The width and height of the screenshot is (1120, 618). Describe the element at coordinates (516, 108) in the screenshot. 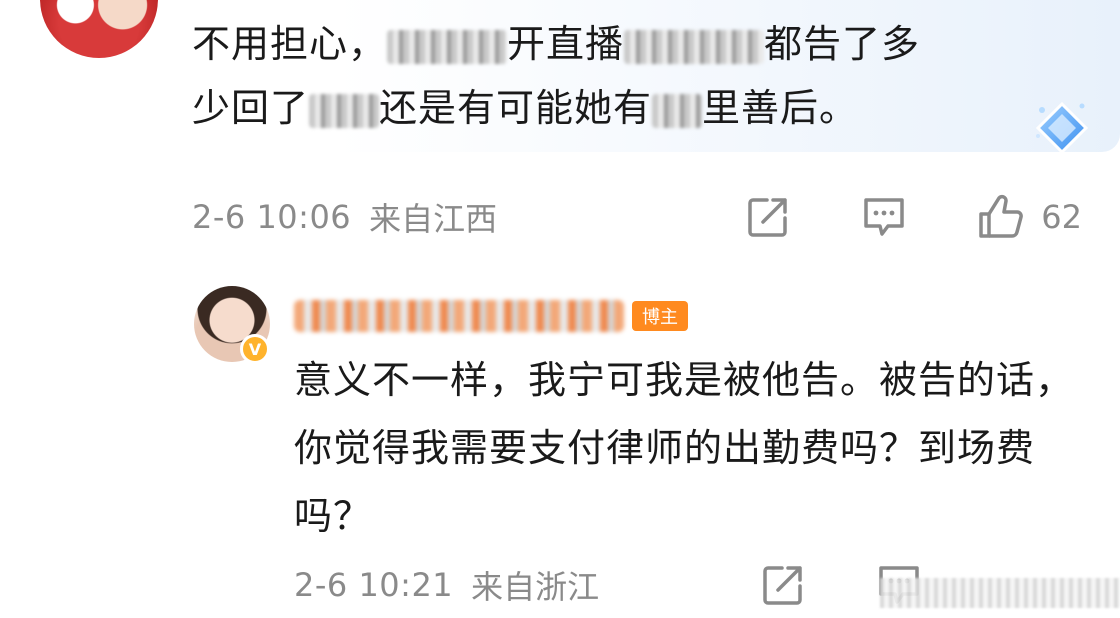

I see `comment-text-part: 还是有可能她有` at that location.